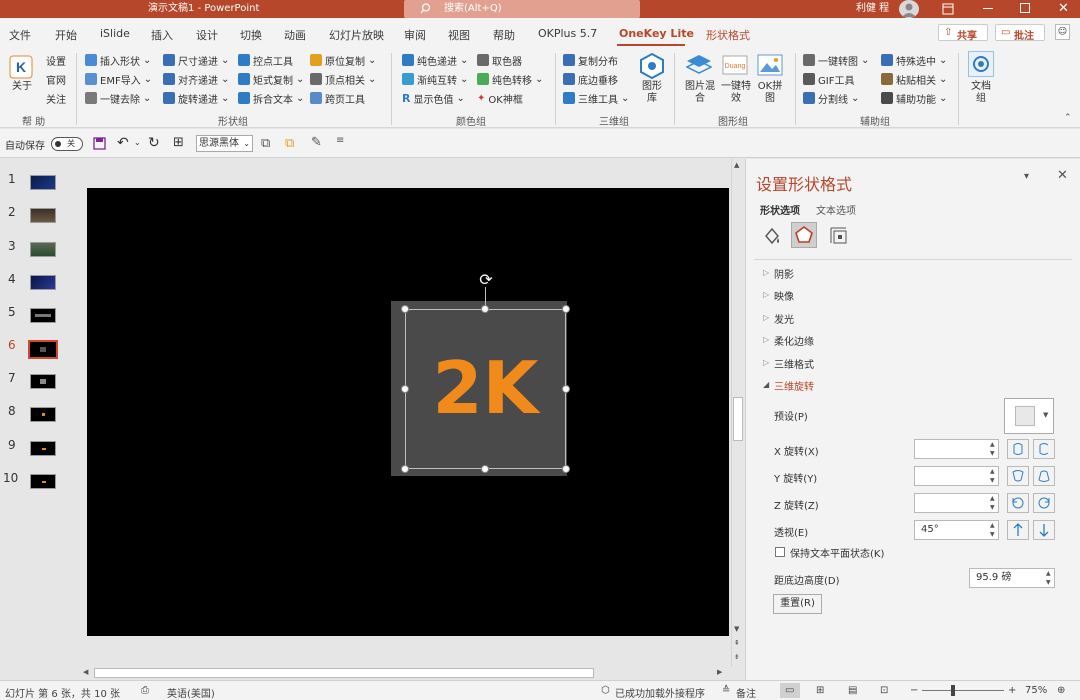  Describe the element at coordinates (522, 9) in the screenshot. I see `search-box: 搜索(Alt+Q)` at that location.